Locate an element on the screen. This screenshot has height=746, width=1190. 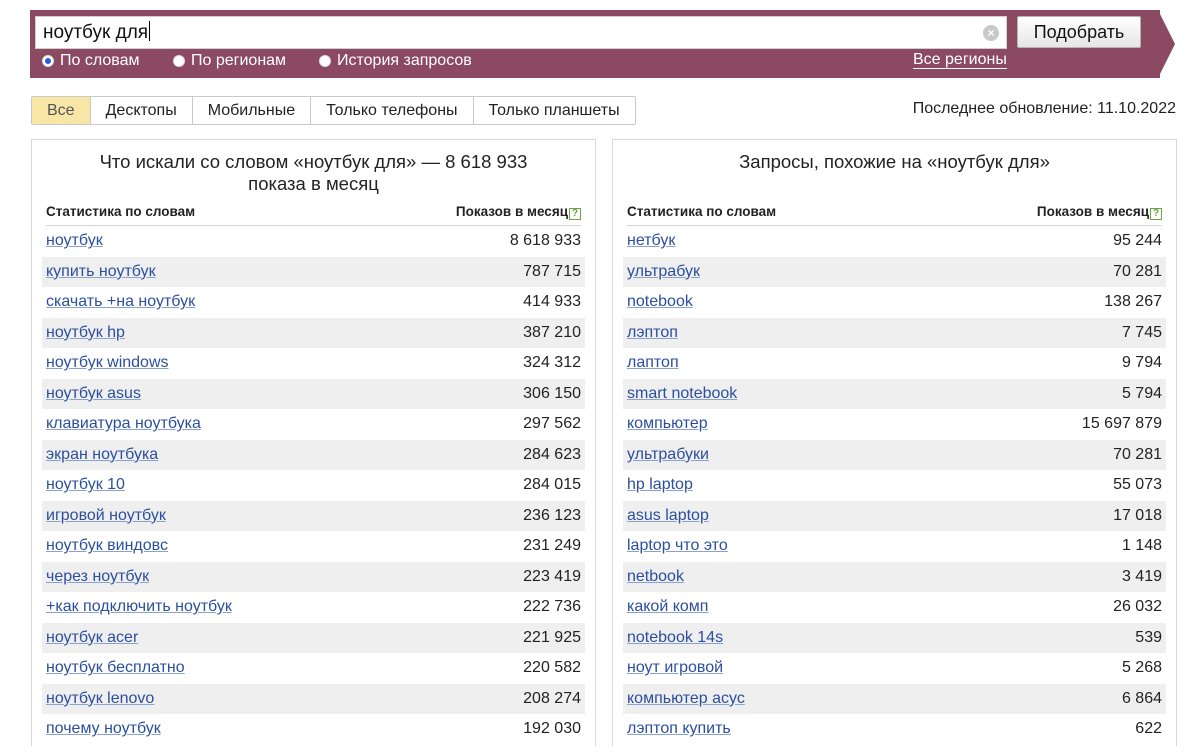
impressions-count: 284 623 is located at coordinates (552, 454).